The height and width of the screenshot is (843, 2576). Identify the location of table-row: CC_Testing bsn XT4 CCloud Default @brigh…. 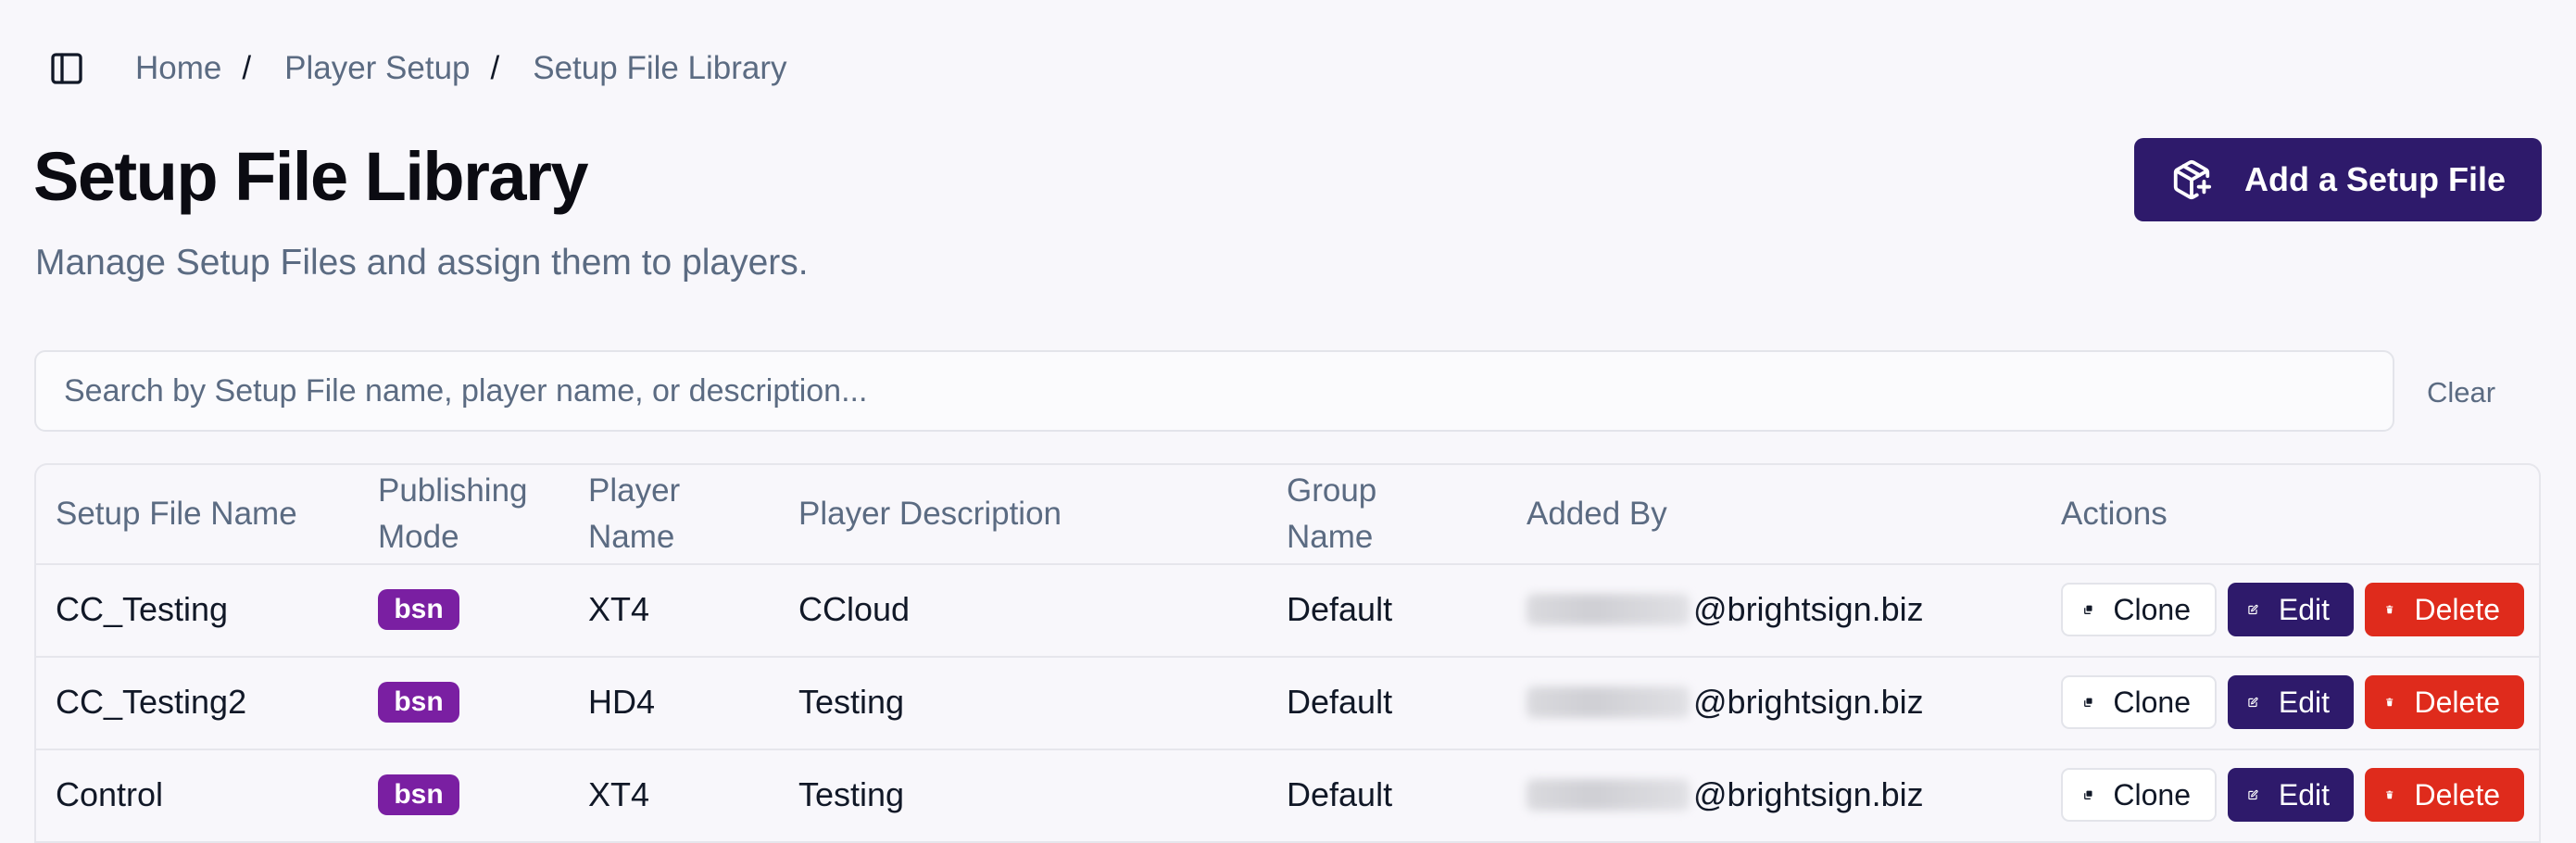
(1287, 611).